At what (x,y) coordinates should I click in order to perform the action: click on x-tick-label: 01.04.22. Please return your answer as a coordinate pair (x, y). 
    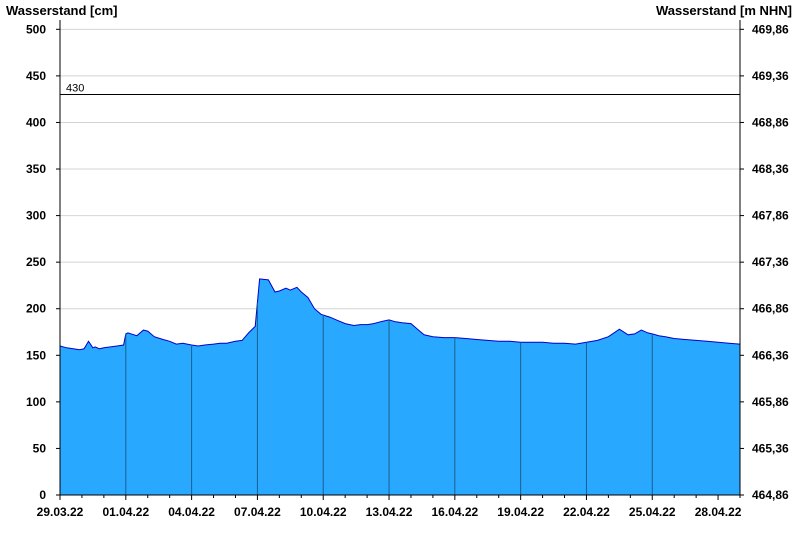
    Looking at the image, I should click on (125, 512).